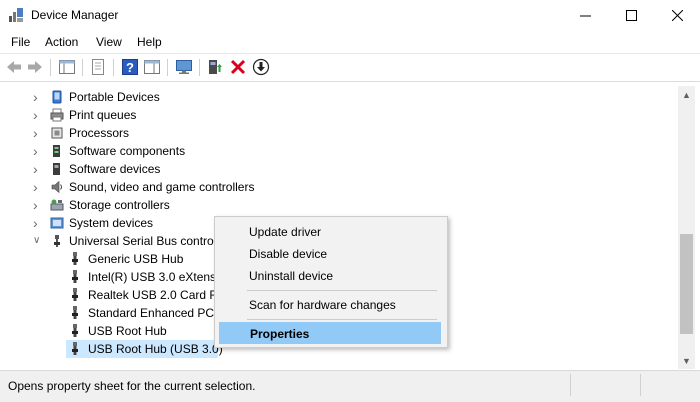 The width and height of the screenshot is (700, 402). Describe the element at coordinates (16, 15) in the screenshot. I see `device-manager-icon` at that location.